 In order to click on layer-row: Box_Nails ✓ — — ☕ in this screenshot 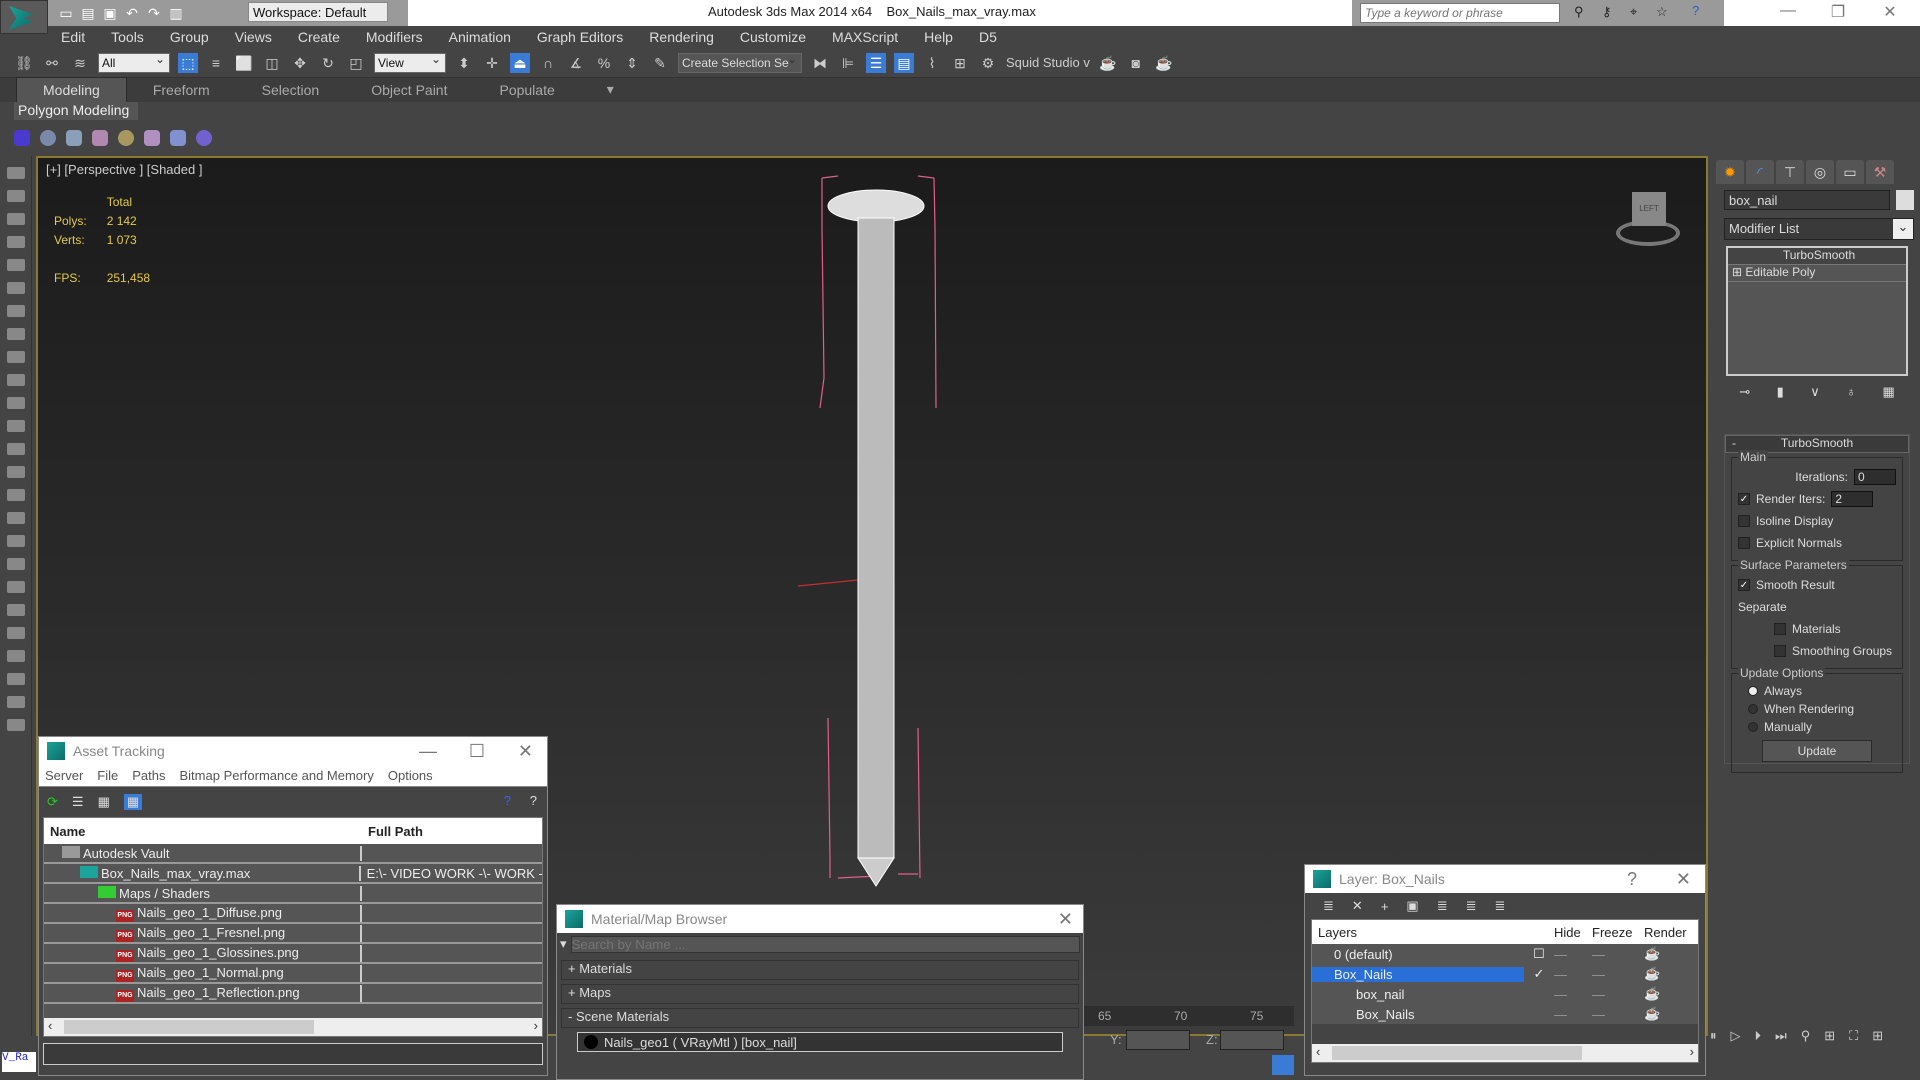, I will do `click(1505, 974)`.